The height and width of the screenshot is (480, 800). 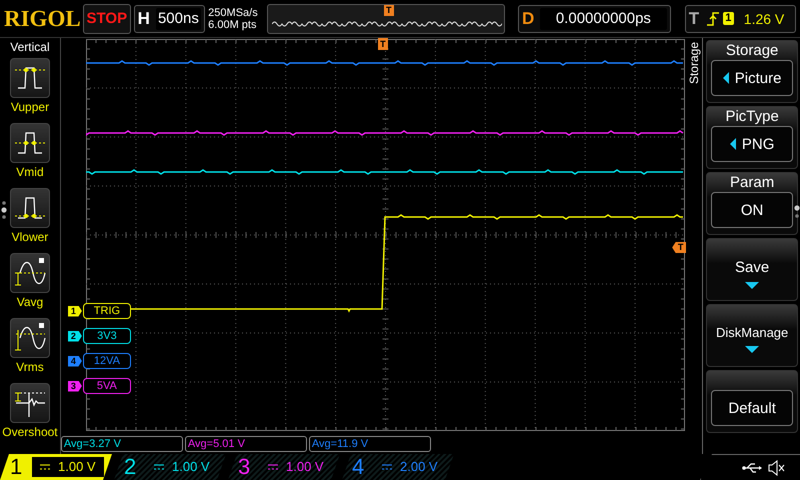 I want to click on brand-logo: RIGOL, so click(x=42, y=19).